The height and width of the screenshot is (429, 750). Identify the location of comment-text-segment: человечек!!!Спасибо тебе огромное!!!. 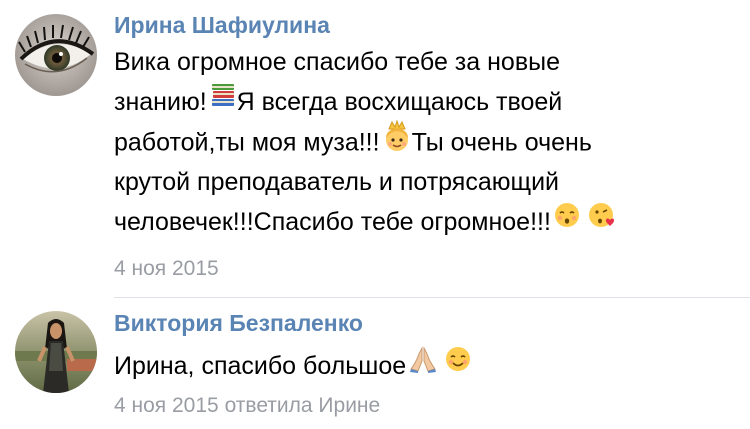
(332, 222).